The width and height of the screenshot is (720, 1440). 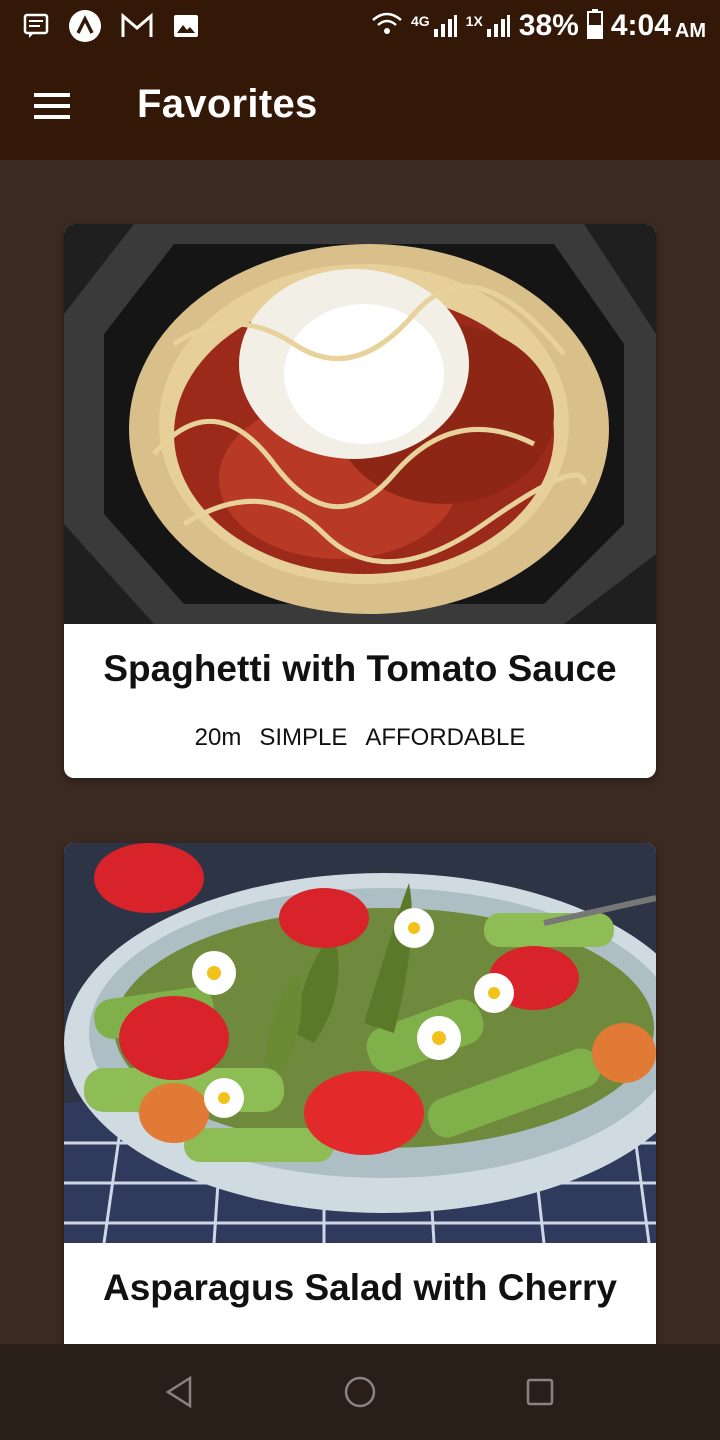 I want to click on home-button, so click(x=360, y=1392).